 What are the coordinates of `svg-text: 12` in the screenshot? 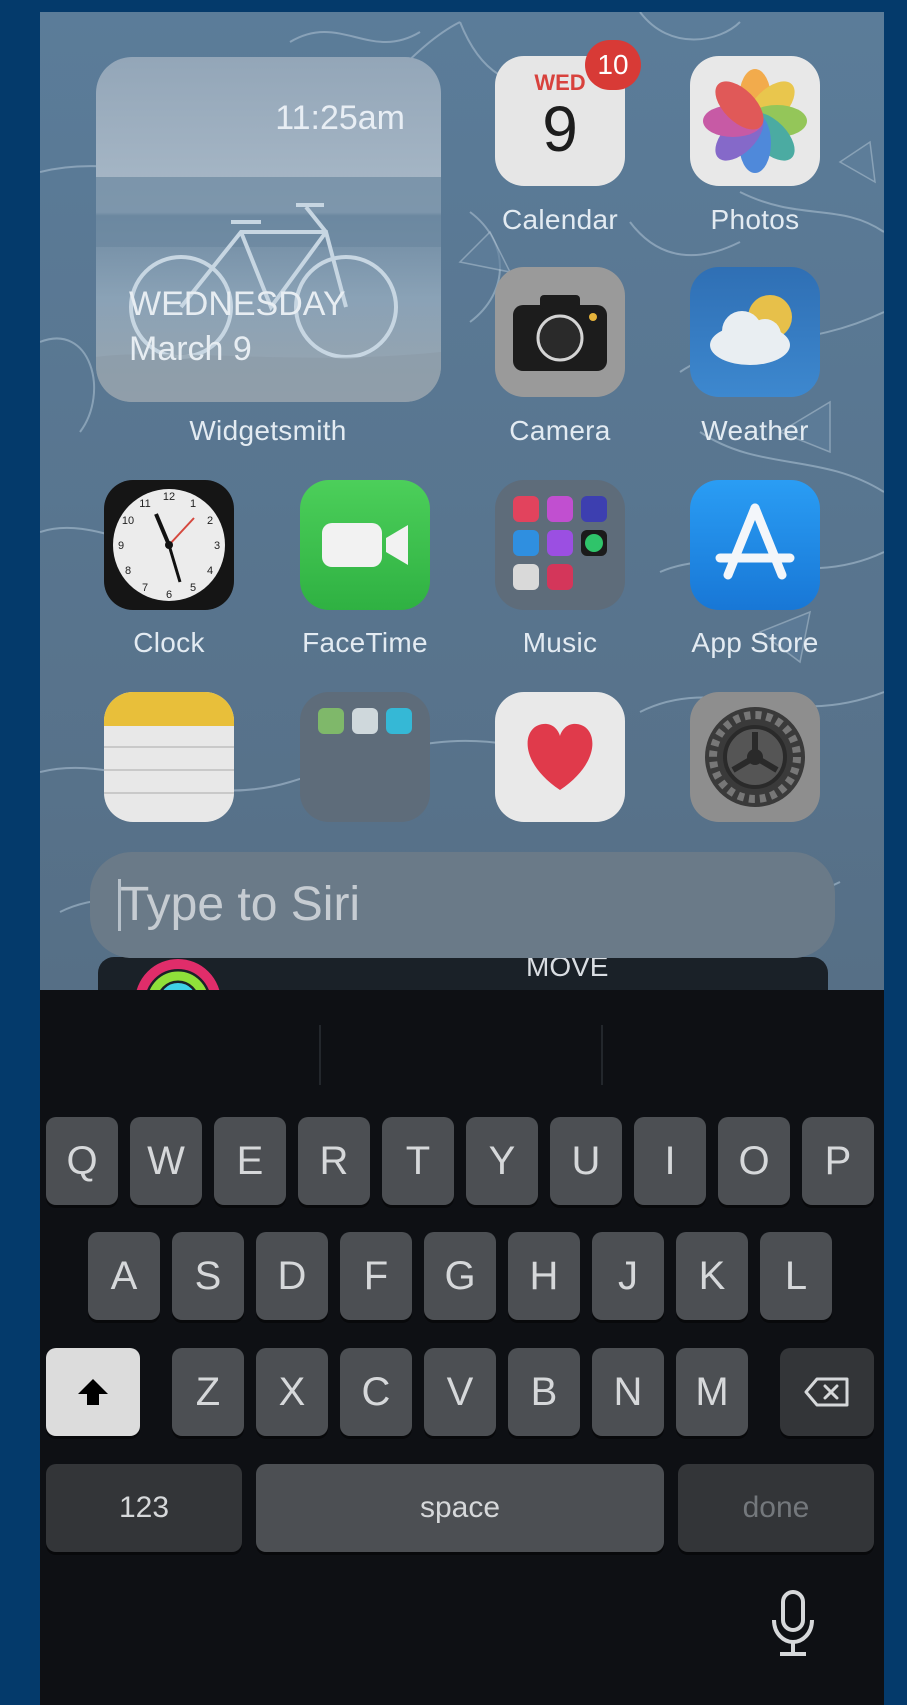 It's located at (169, 497).